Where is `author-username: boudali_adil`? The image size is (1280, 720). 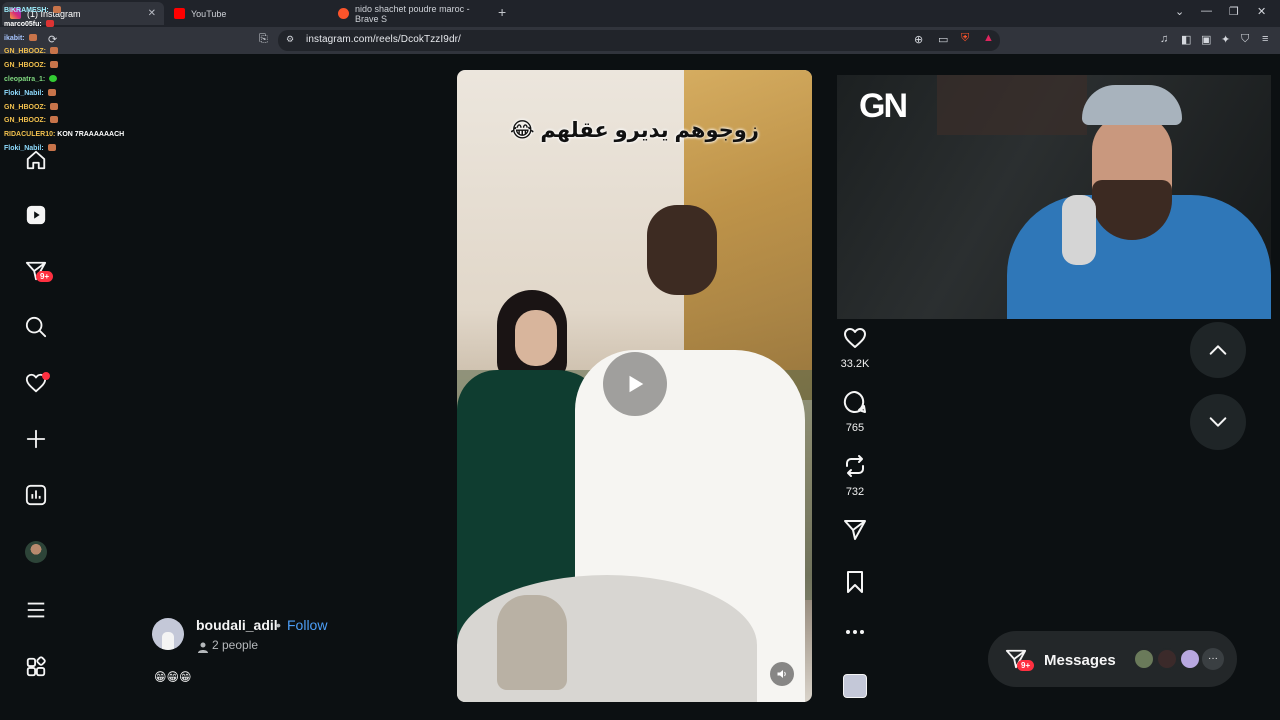
author-username: boudali_adil is located at coordinates (237, 625).